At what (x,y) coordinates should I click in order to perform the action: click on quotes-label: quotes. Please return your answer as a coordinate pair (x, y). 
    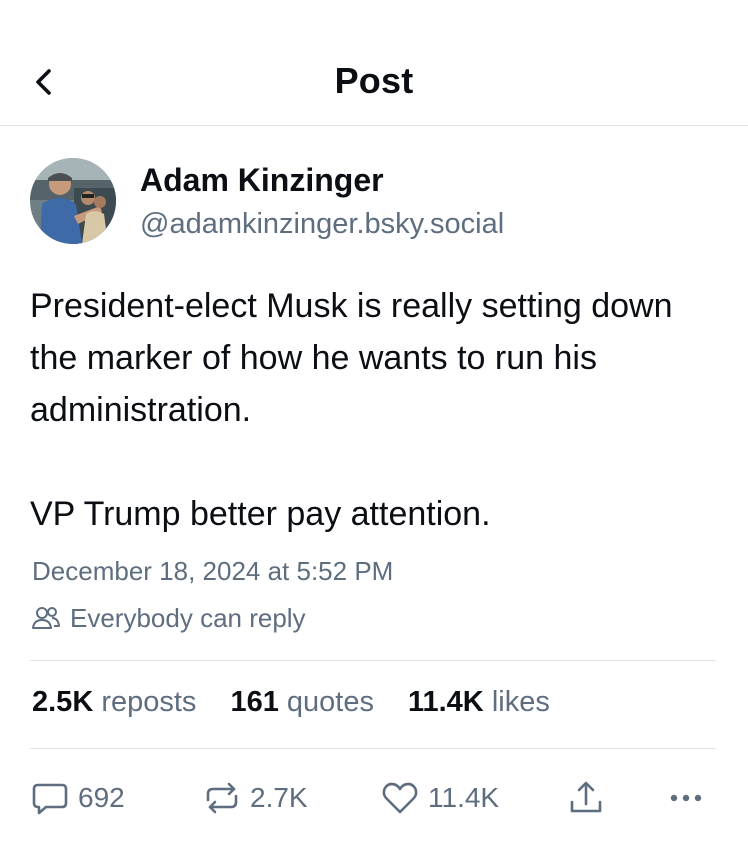
    Looking at the image, I should click on (330, 702).